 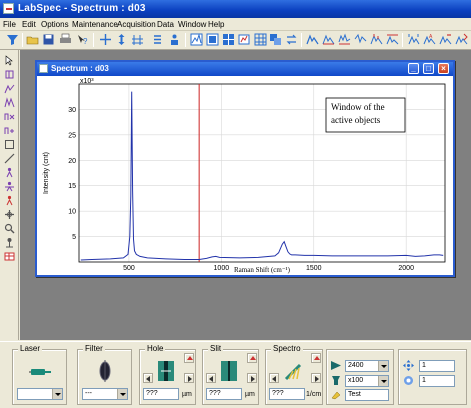 What do you see at coordinates (376, 39) in the screenshot?
I see `peak-search-icon` at bounding box center [376, 39].